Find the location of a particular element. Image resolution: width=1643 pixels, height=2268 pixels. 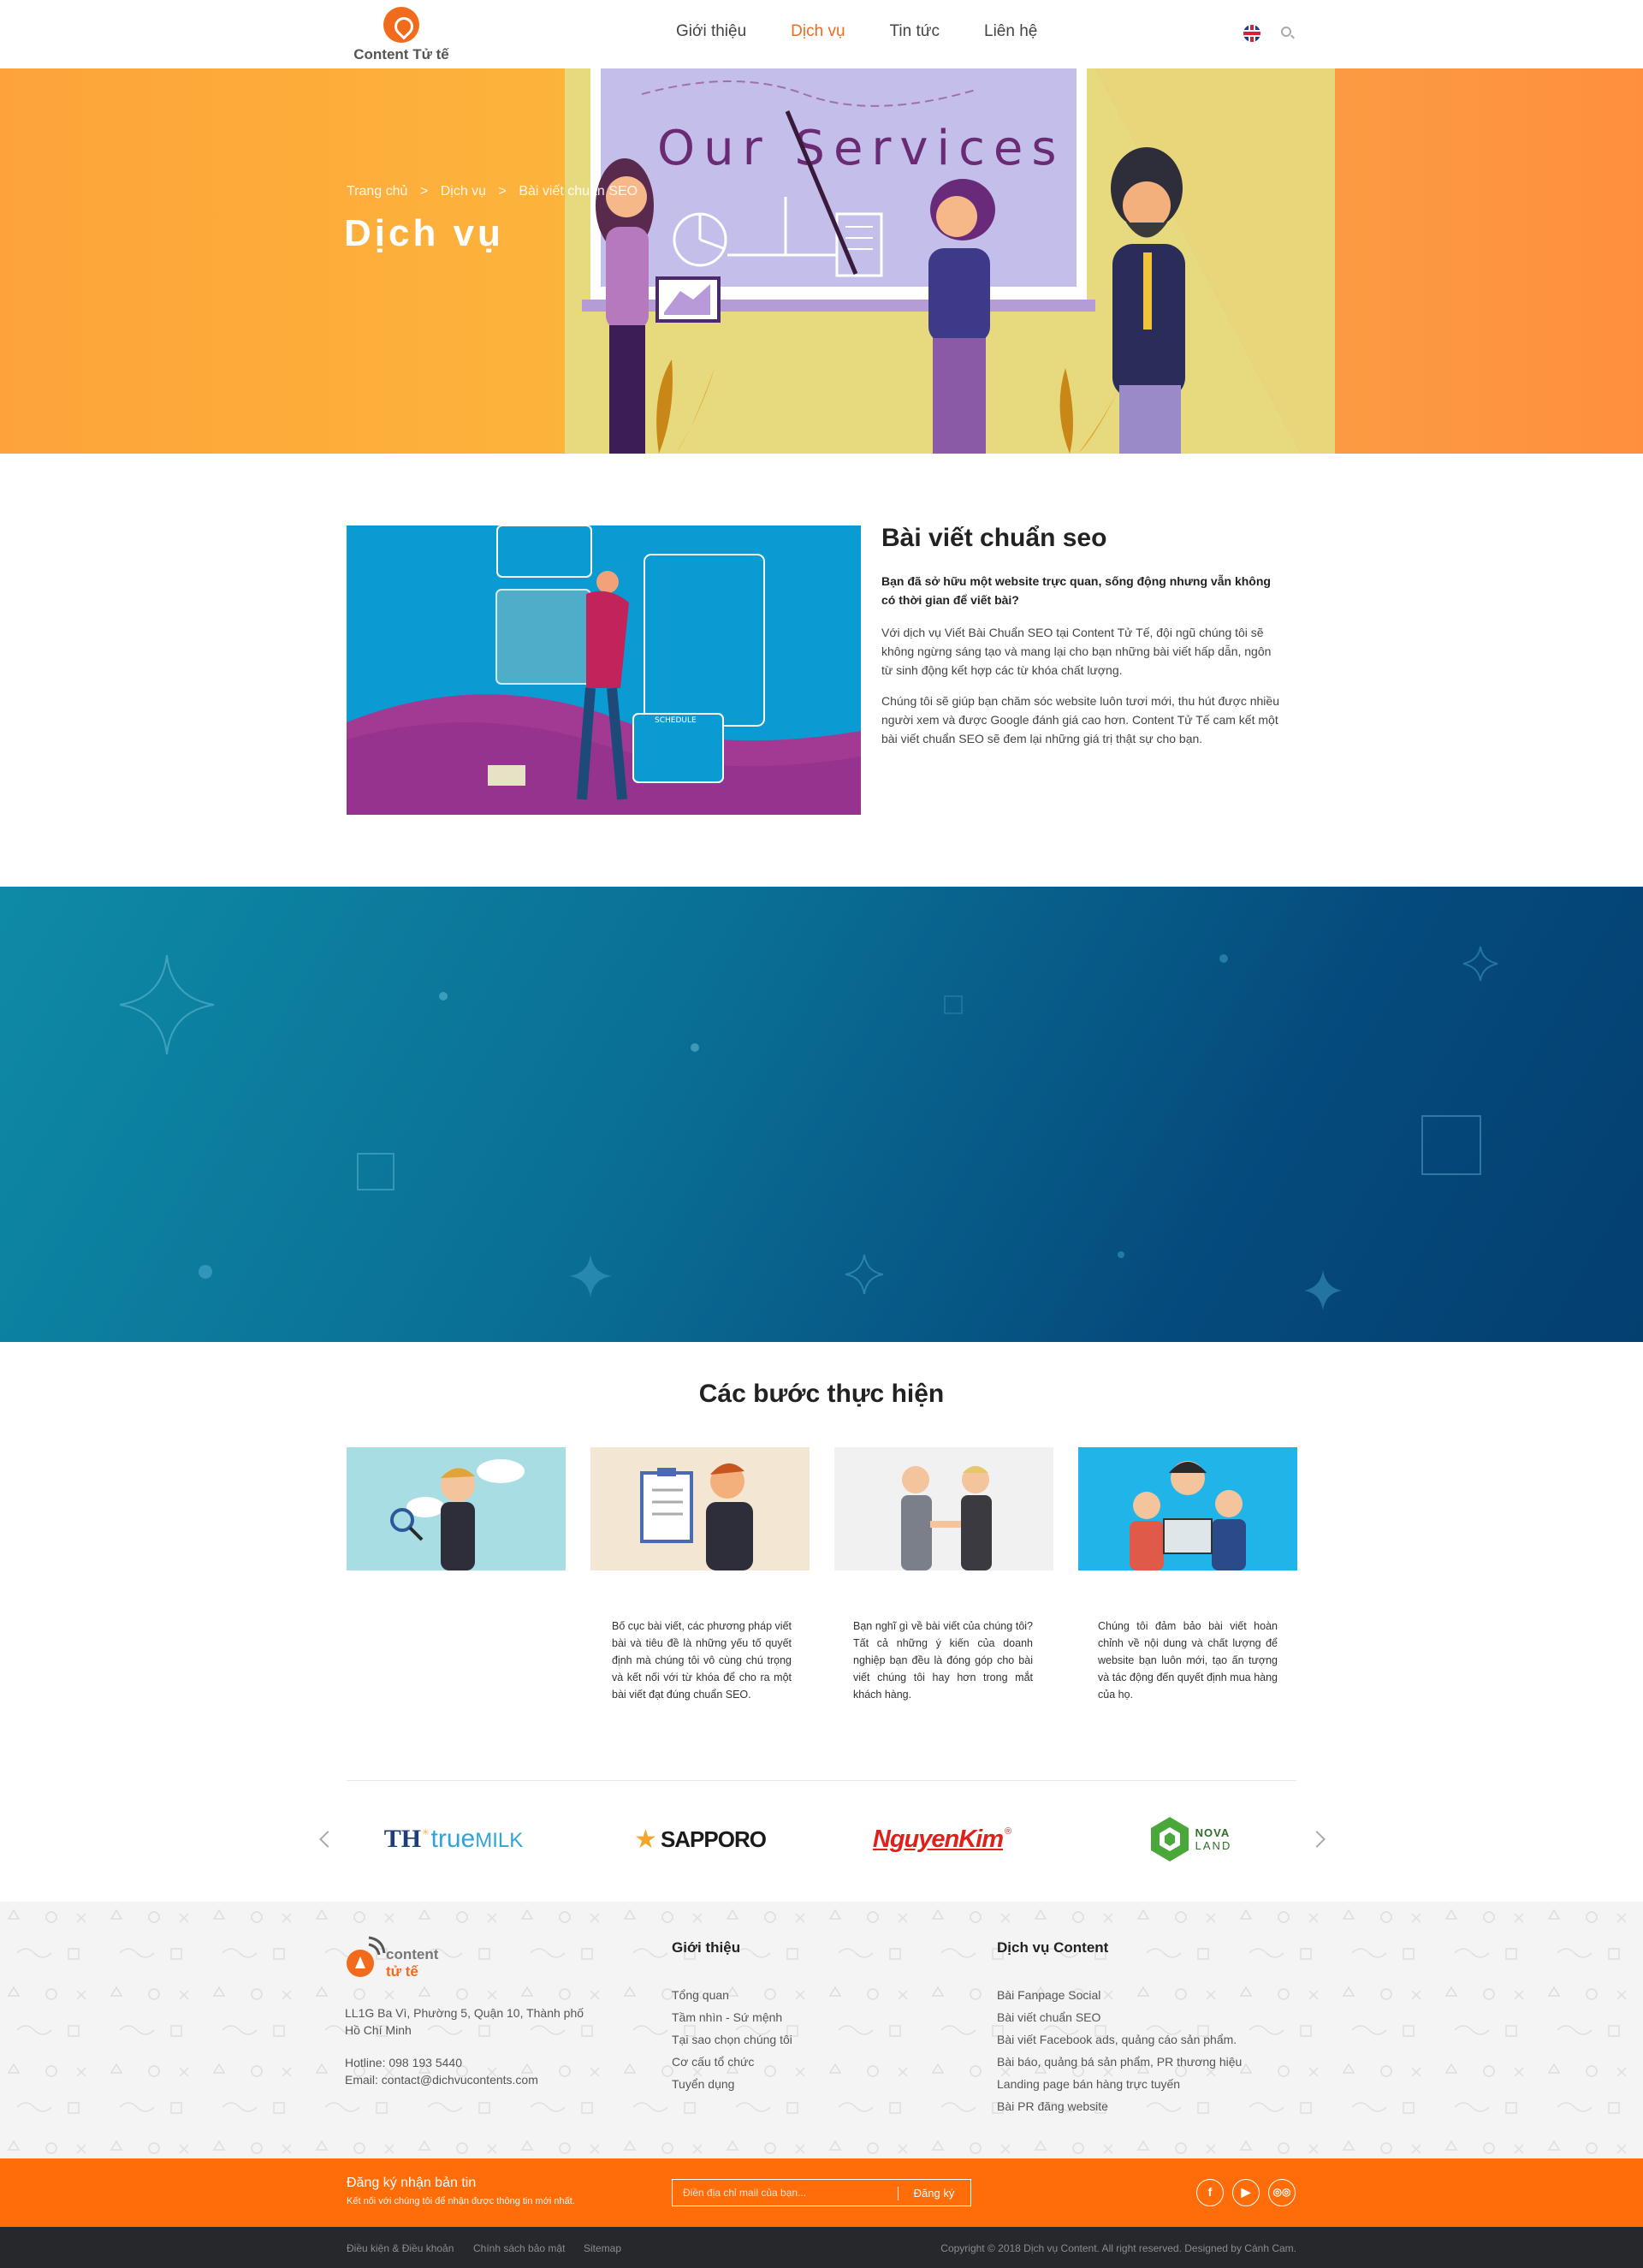

star-icon: ✳ is located at coordinates (426, 1832).